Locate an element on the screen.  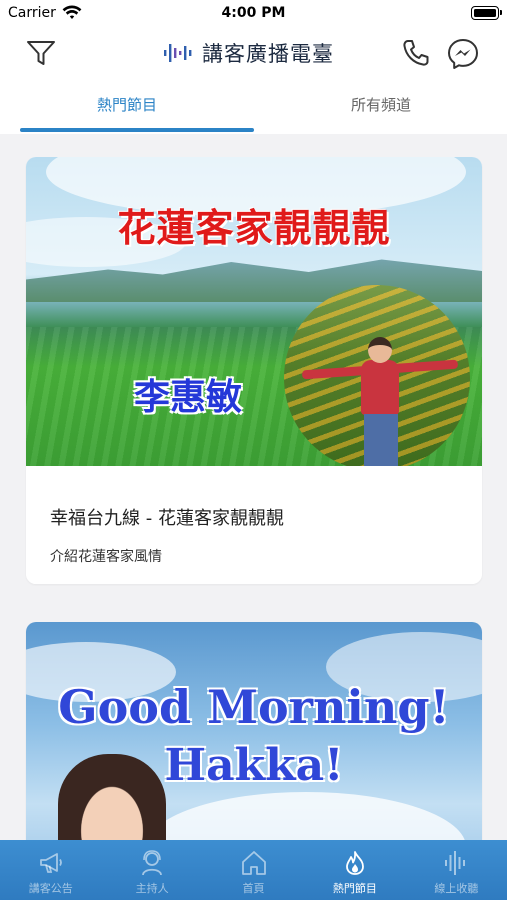
tab-label: 講客公告 is located at coordinates (50, 888).